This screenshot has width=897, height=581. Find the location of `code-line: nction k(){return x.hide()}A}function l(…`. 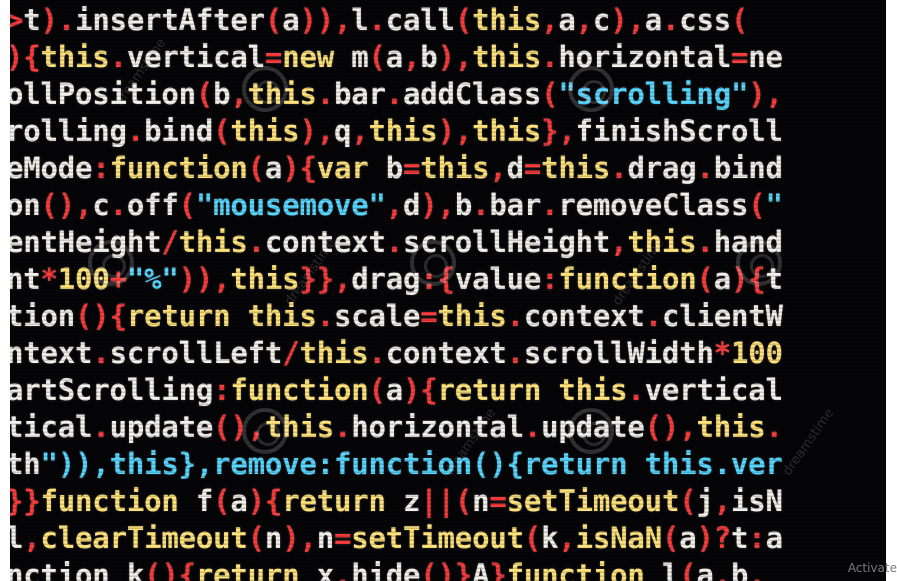

code-line: nction k(){return x.hide()}A}function l(… is located at coordinates (388, 569).